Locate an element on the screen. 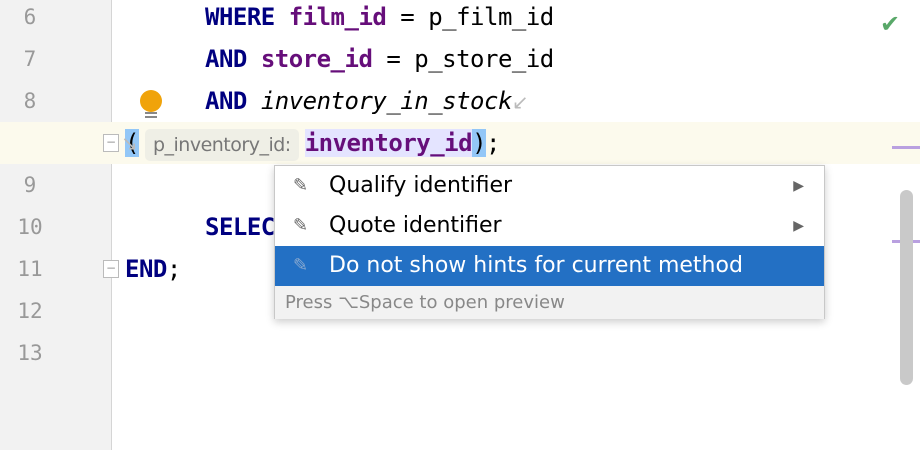  line-number: 6 is located at coordinates (30, 17).